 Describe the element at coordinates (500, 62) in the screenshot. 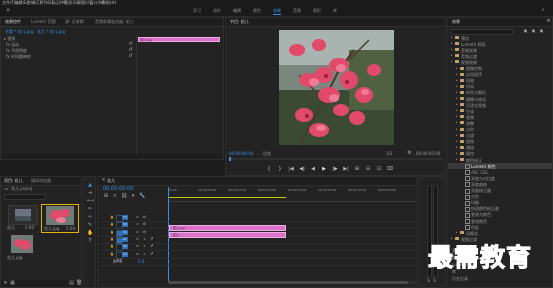

I see `effects-tree-item: ▸ 视频效果` at that location.